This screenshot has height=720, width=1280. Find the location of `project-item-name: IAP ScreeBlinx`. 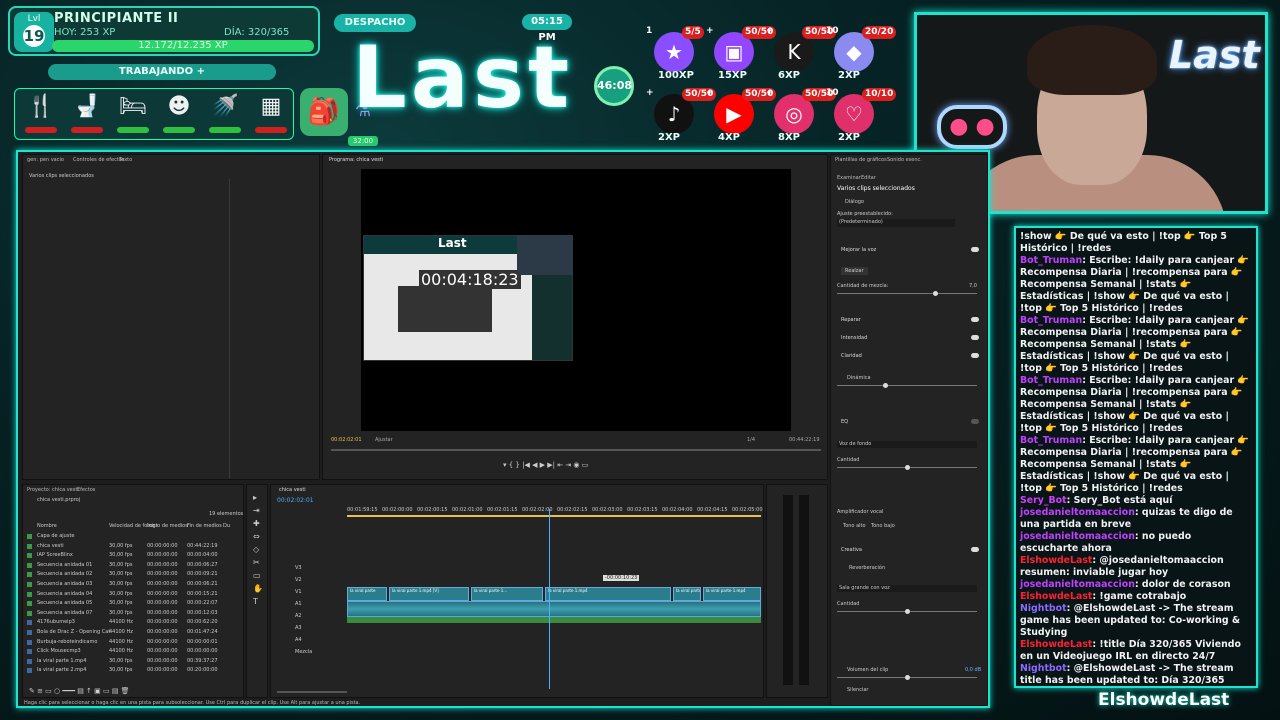

project-item-name: IAP ScreeBlinx is located at coordinates (55, 555).